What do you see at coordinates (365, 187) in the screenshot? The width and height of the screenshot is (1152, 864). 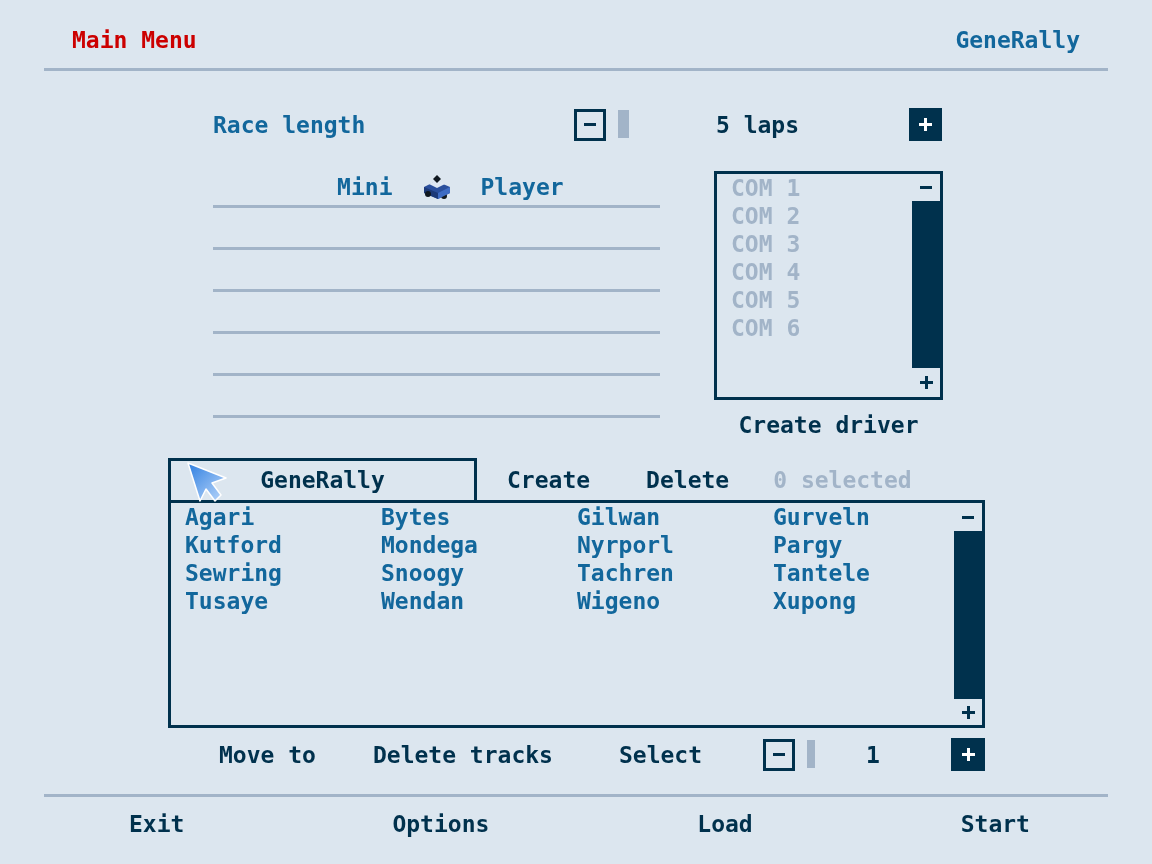 I see `car-name: Mini` at bounding box center [365, 187].